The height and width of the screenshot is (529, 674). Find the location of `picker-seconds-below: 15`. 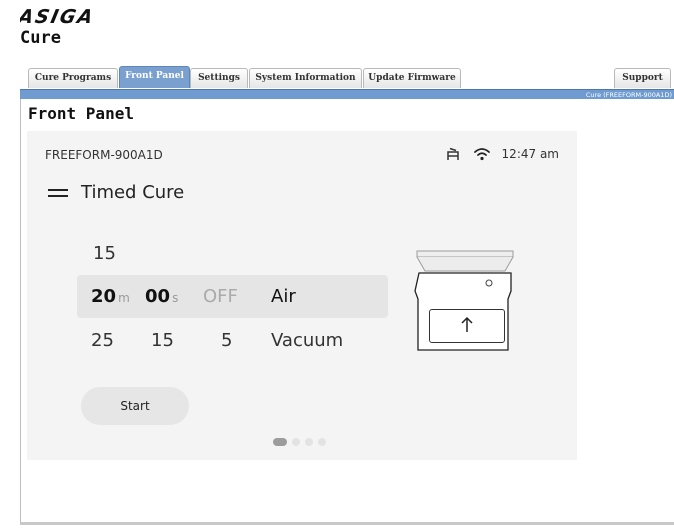

picker-seconds-below: 15 is located at coordinates (162, 340).